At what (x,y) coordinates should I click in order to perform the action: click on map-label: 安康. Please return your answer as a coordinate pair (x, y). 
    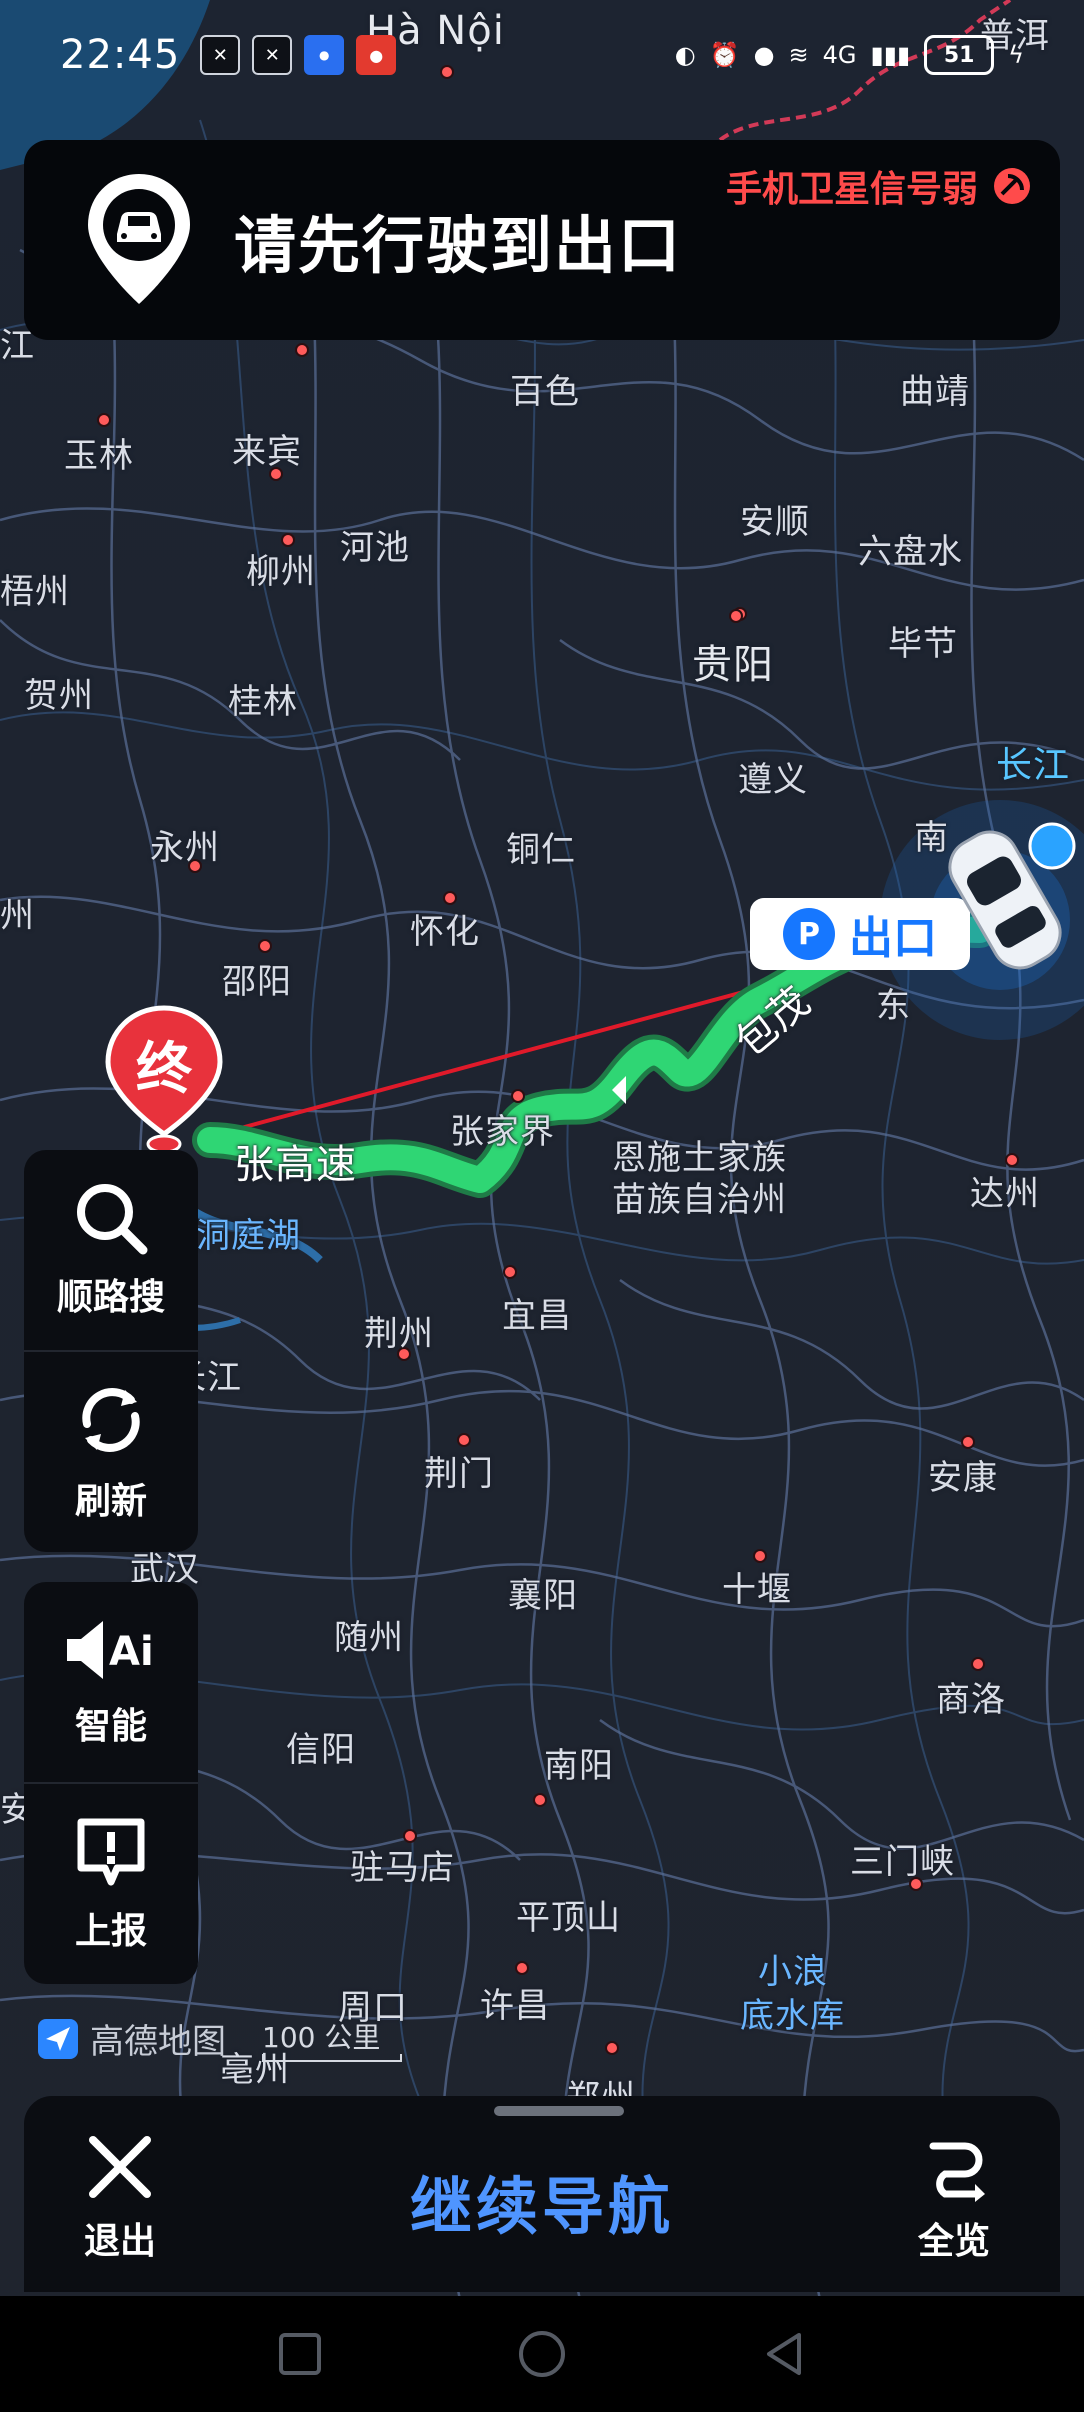
    Looking at the image, I should click on (963, 1478).